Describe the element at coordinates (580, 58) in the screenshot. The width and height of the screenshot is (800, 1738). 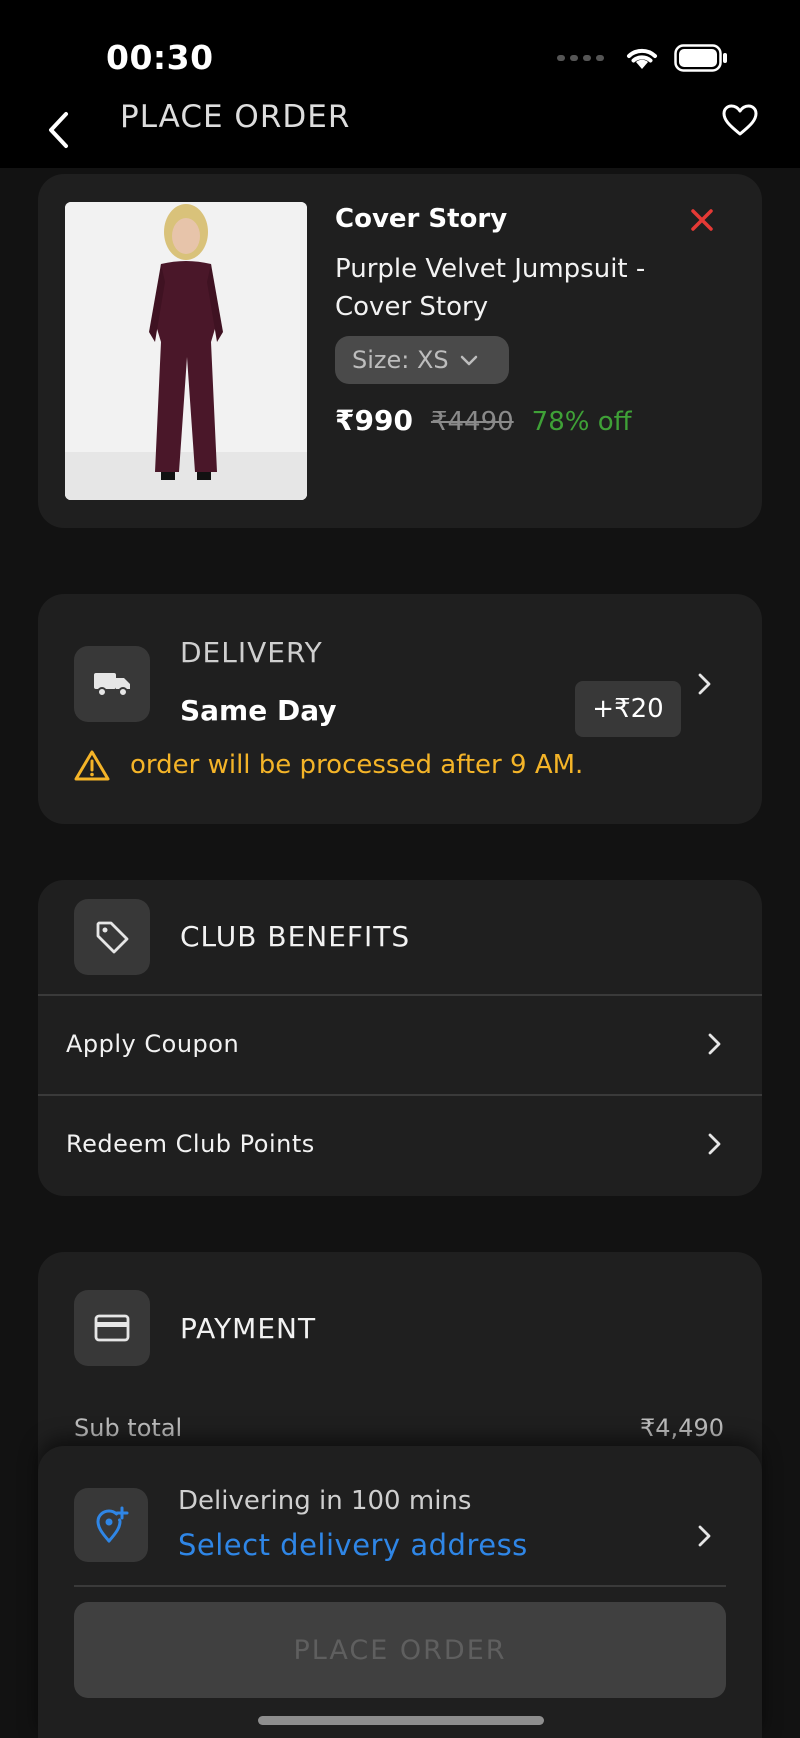
I see `cellular-signal-icon` at that location.